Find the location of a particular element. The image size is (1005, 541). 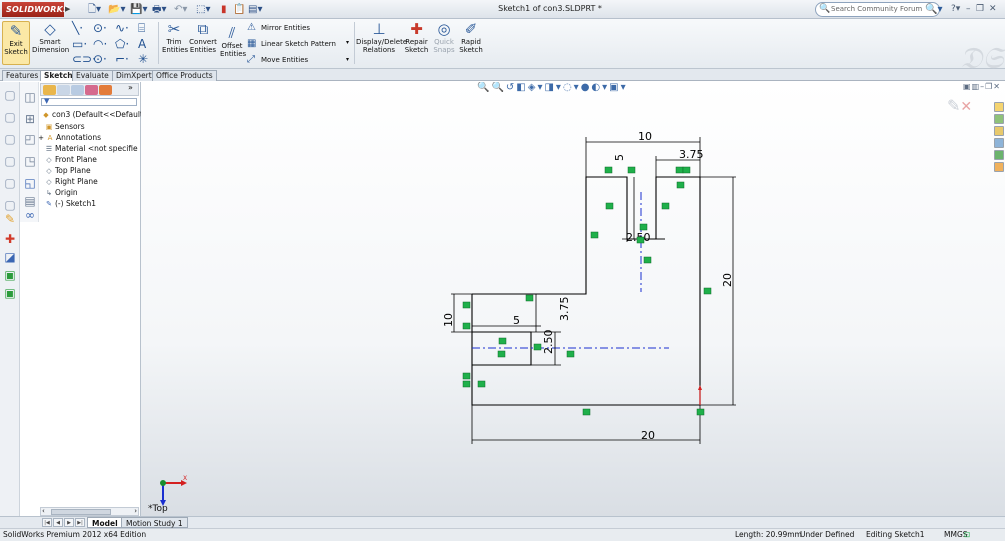

dimxpert-manager-tab-icon is located at coordinates (91, 90).